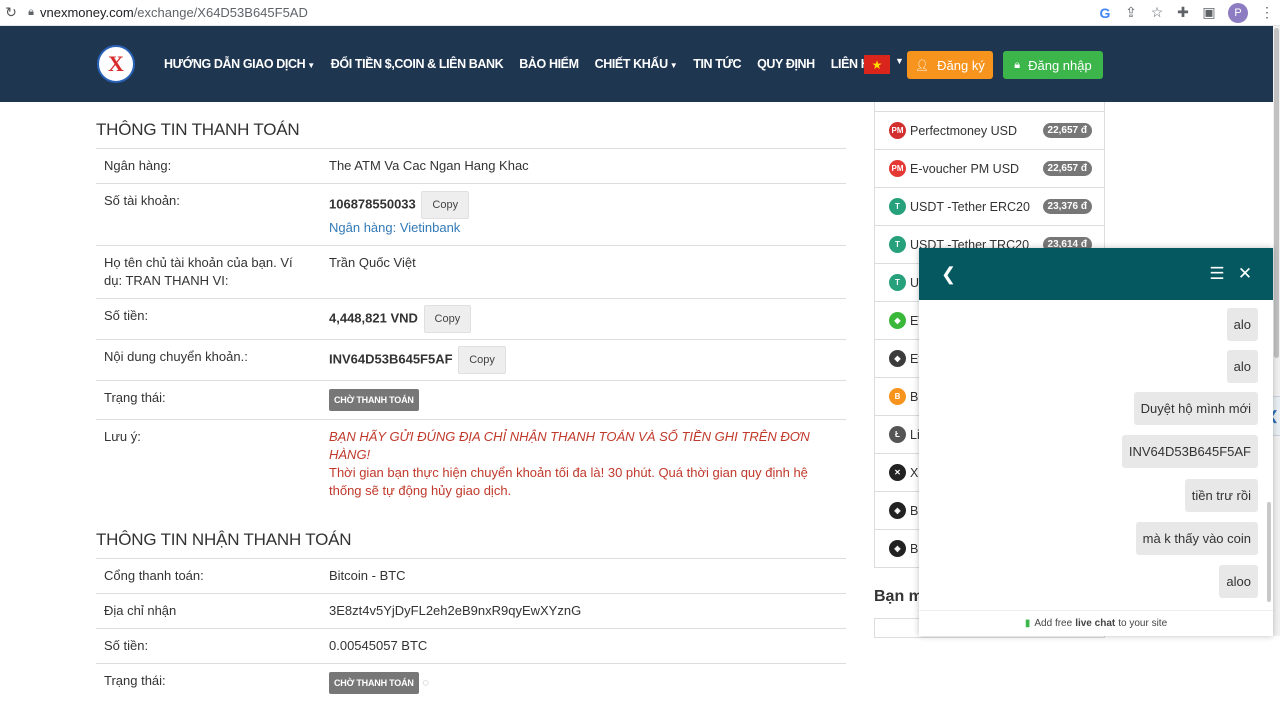 The height and width of the screenshot is (702, 1280). Describe the element at coordinates (922, 65) in the screenshot. I see `user-icon: 👤︎` at that location.